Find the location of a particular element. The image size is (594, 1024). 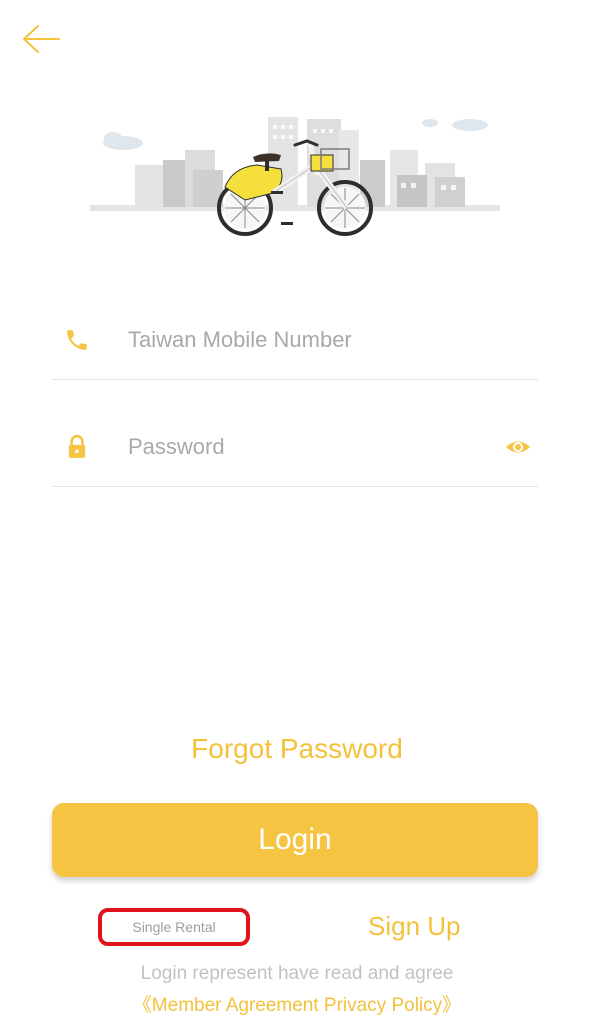

login-button: Login is located at coordinates (295, 840).